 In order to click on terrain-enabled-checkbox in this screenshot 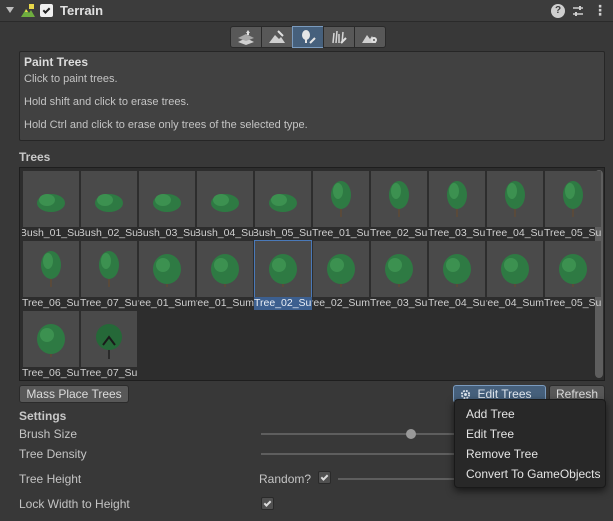, I will do `click(46, 10)`.